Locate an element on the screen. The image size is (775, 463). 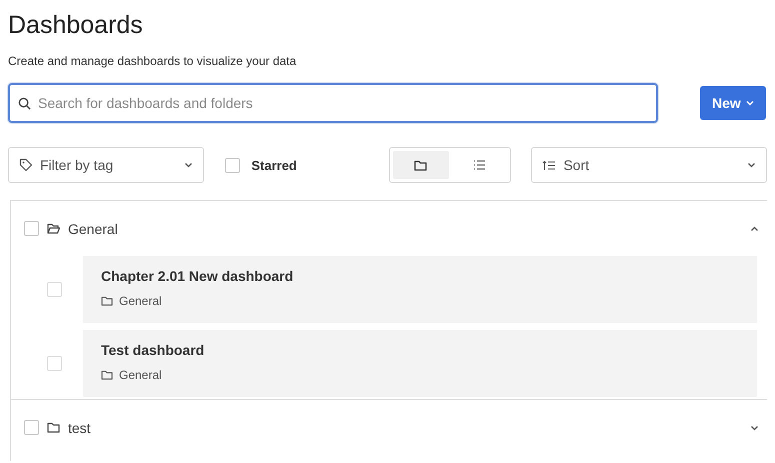
starred-label: Starred is located at coordinates (274, 165).